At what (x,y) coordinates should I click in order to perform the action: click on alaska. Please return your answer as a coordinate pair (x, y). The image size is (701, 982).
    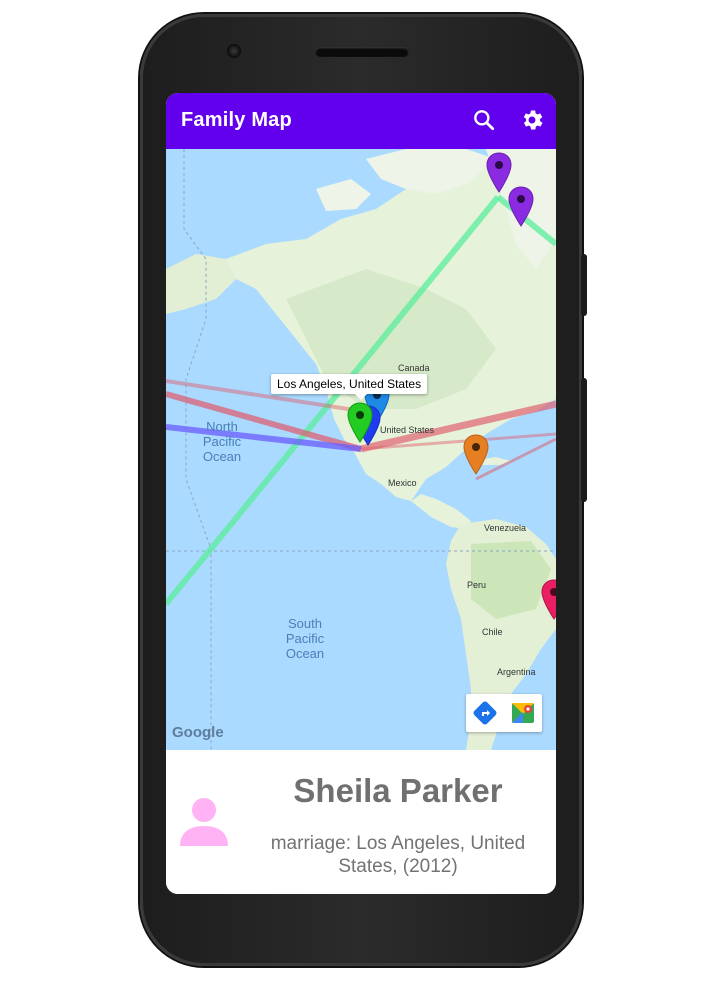
    Looking at the image, I should click on (201, 284).